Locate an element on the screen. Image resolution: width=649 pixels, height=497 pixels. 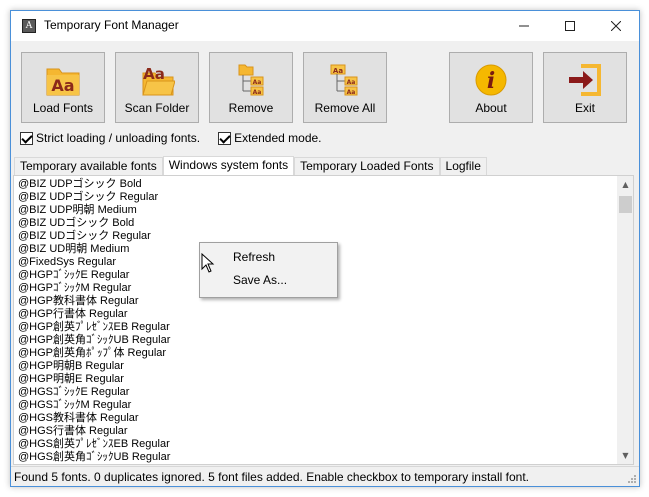
list-item: @FixedSys Regular is located at coordinates (94, 262).